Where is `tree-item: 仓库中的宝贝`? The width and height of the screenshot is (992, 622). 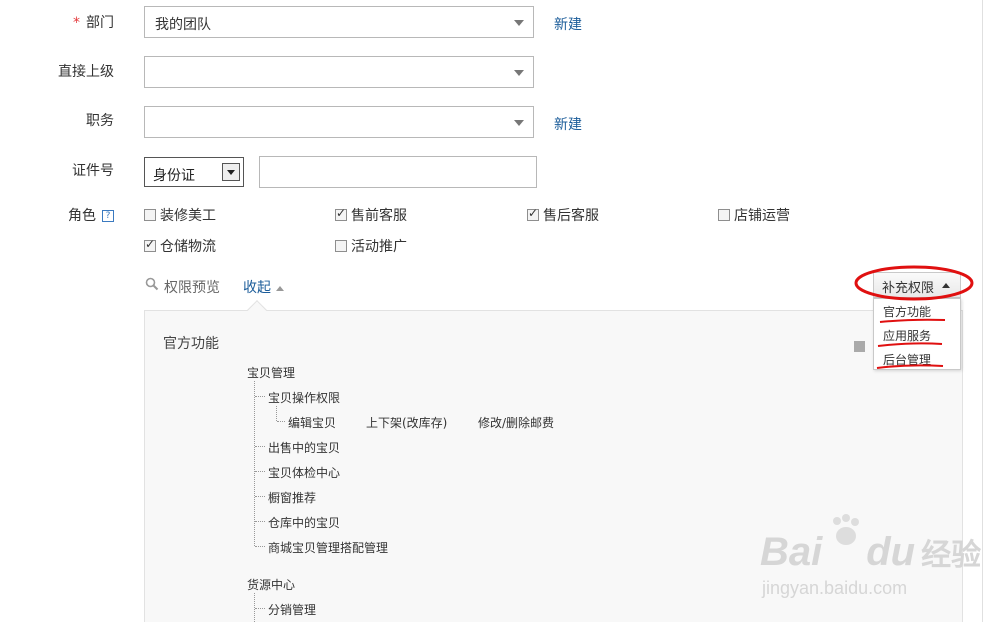
tree-item: 仓库中的宝贝 is located at coordinates (304, 523).